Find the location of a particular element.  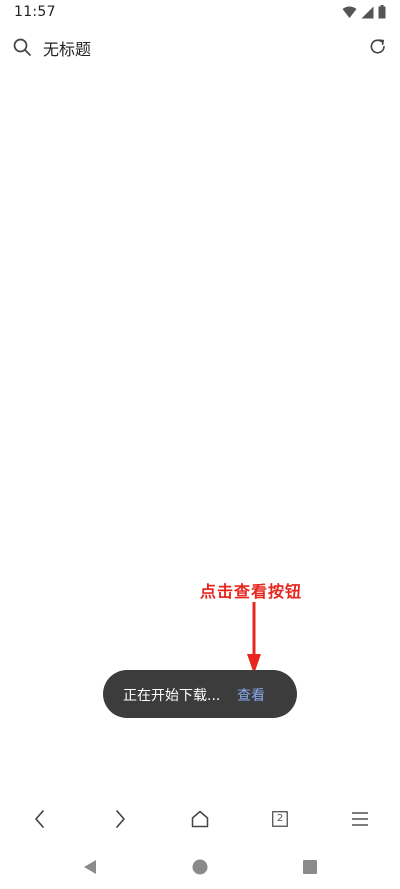

home-icon is located at coordinates (200, 819).